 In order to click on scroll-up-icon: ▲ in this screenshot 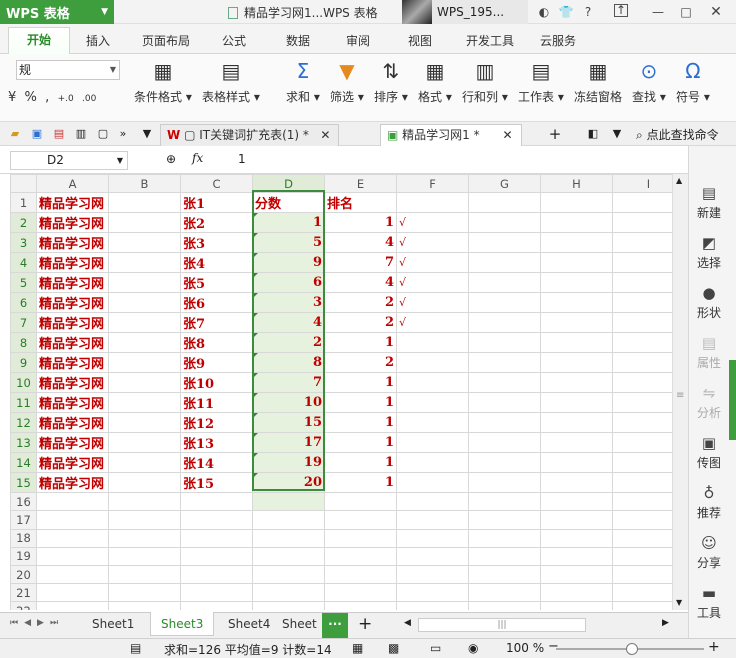, I will do `click(679, 180)`.